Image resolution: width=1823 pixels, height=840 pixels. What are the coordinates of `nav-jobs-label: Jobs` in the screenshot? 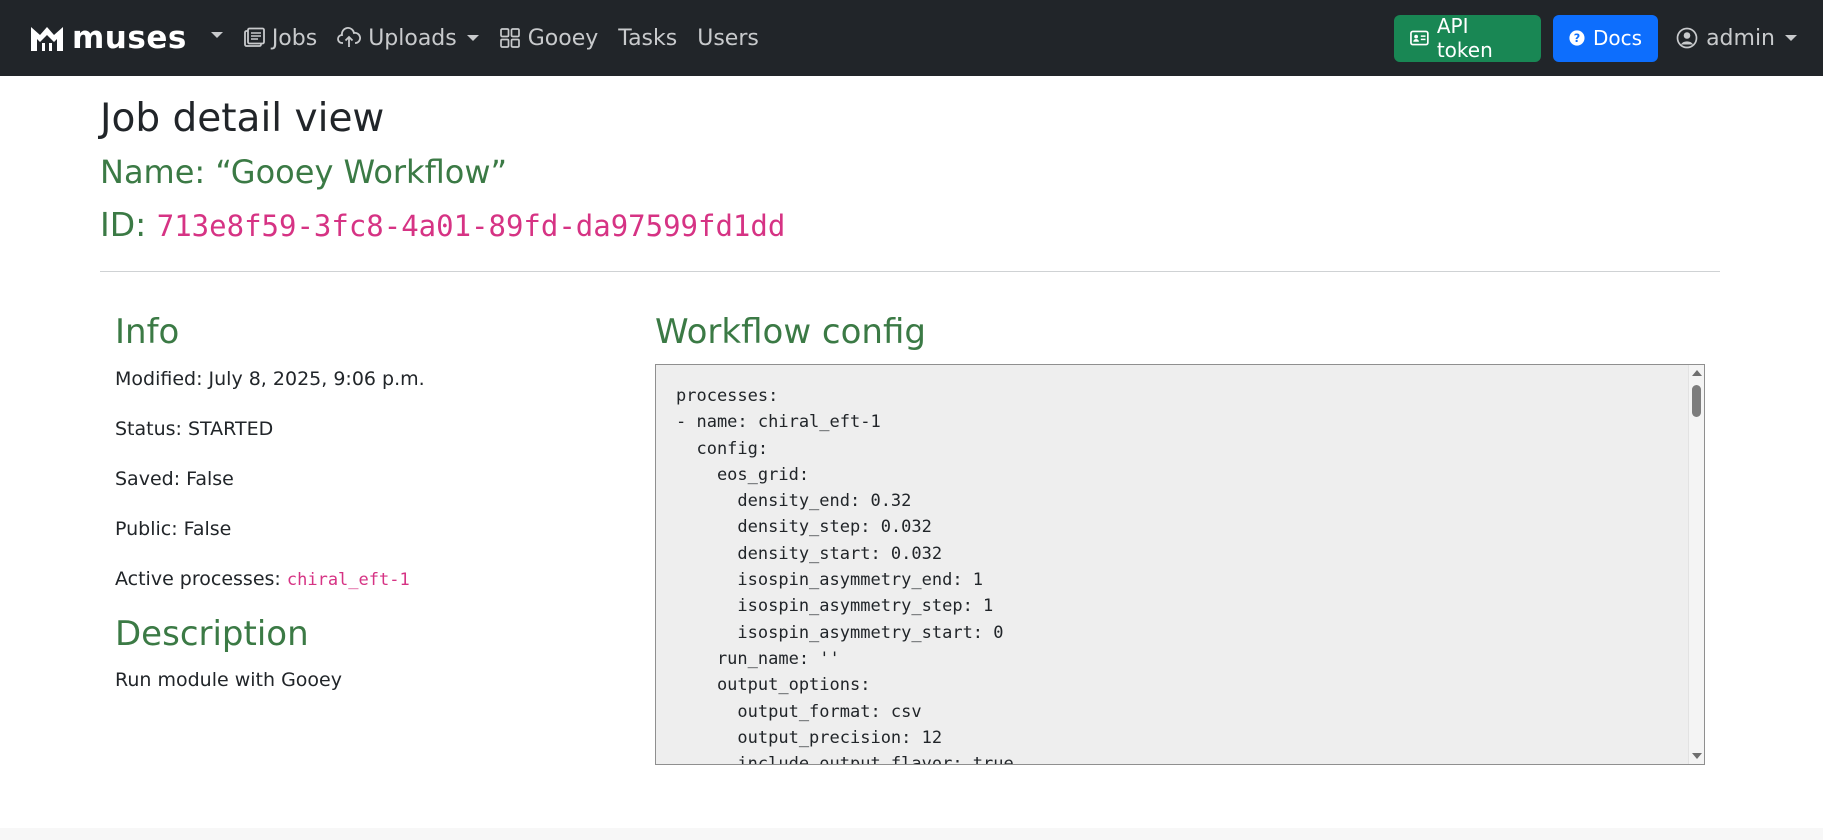 It's located at (294, 38).